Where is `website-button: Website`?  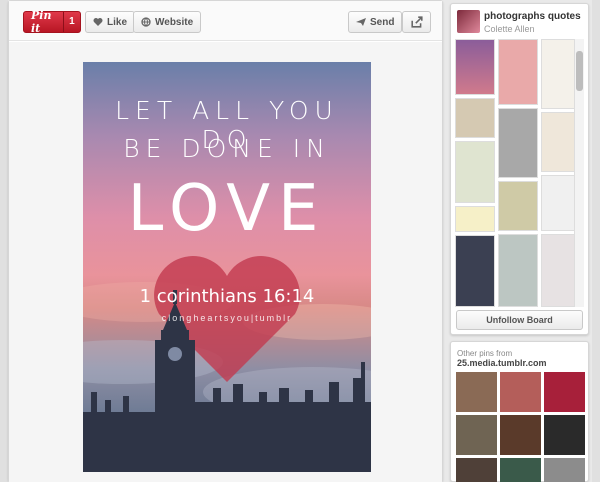
website-button: Website is located at coordinates (167, 22).